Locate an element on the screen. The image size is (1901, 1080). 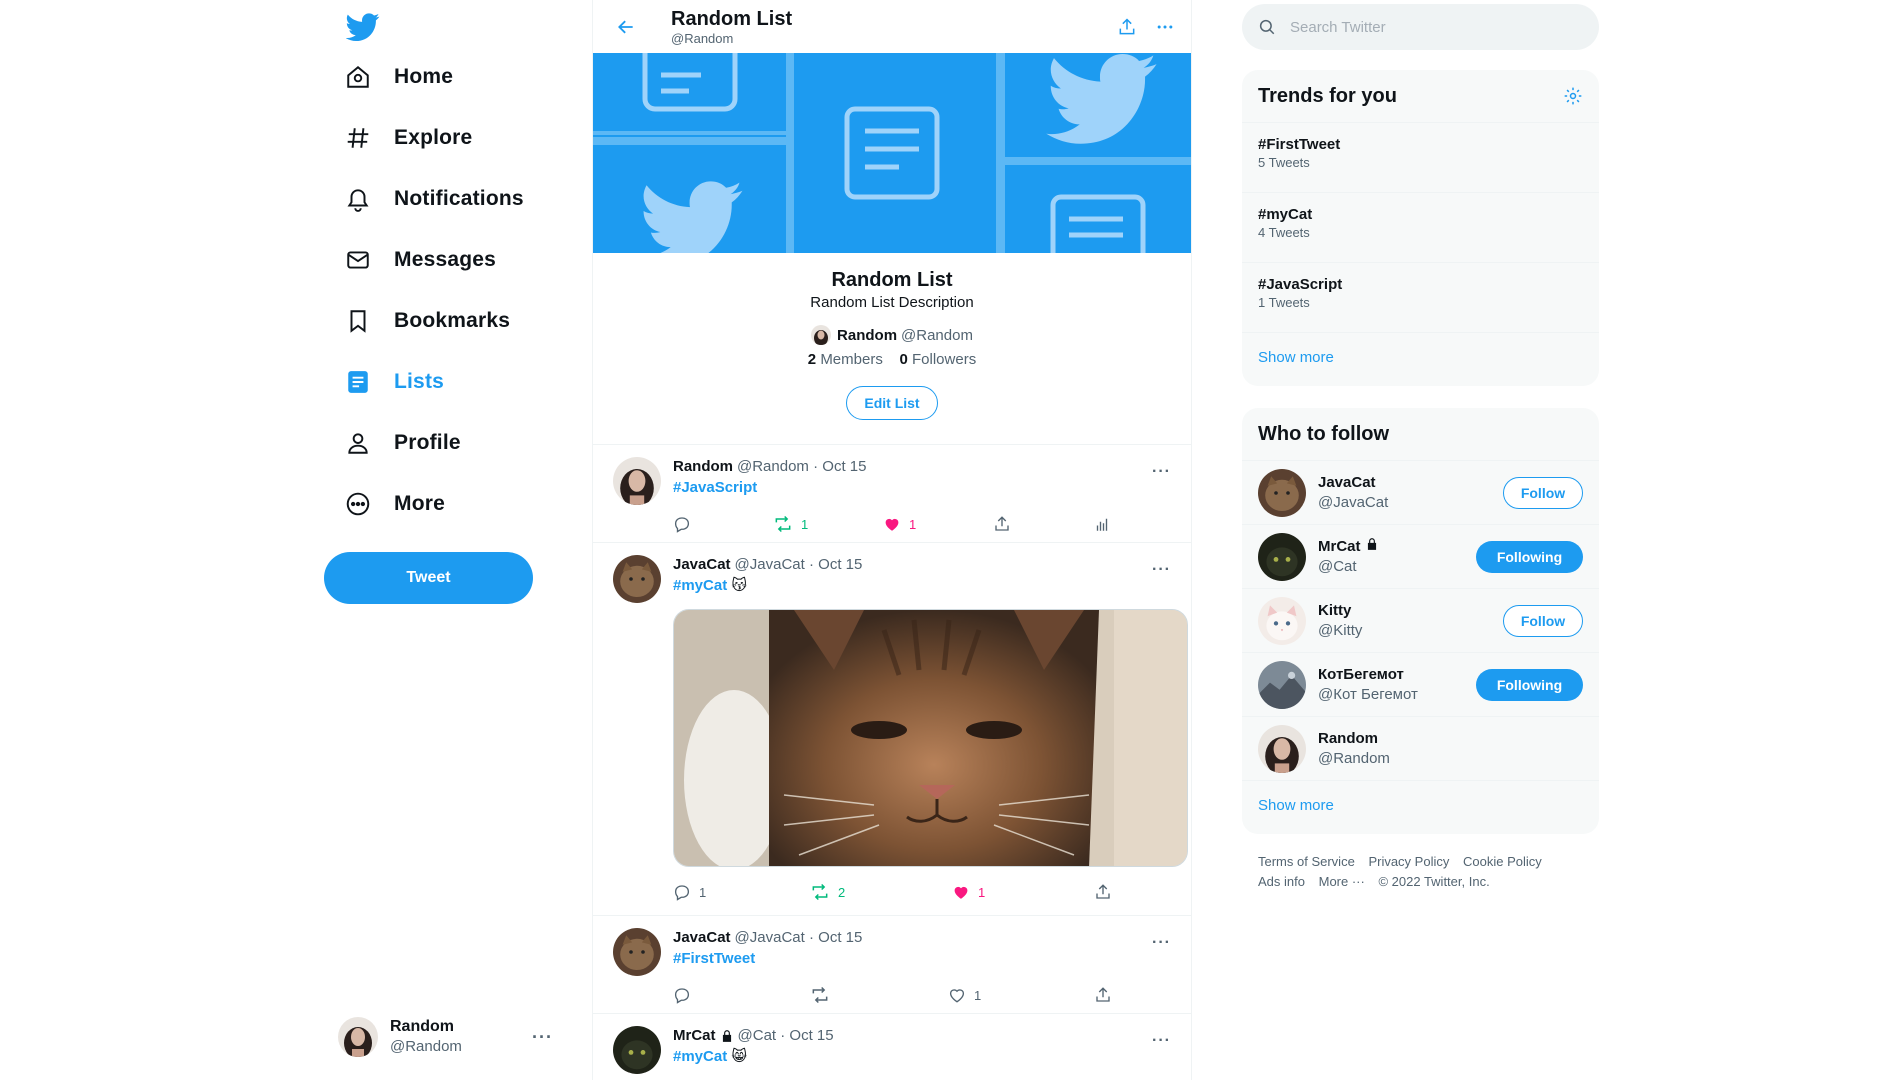
nav-more: More is located at coordinates (394, 504).